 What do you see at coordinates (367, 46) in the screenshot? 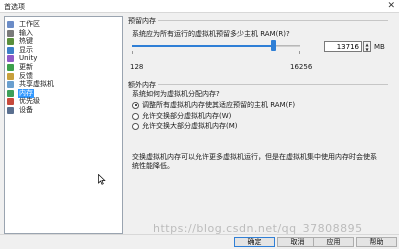
I see `memory-stepper: ▲ ▼` at bounding box center [367, 46].